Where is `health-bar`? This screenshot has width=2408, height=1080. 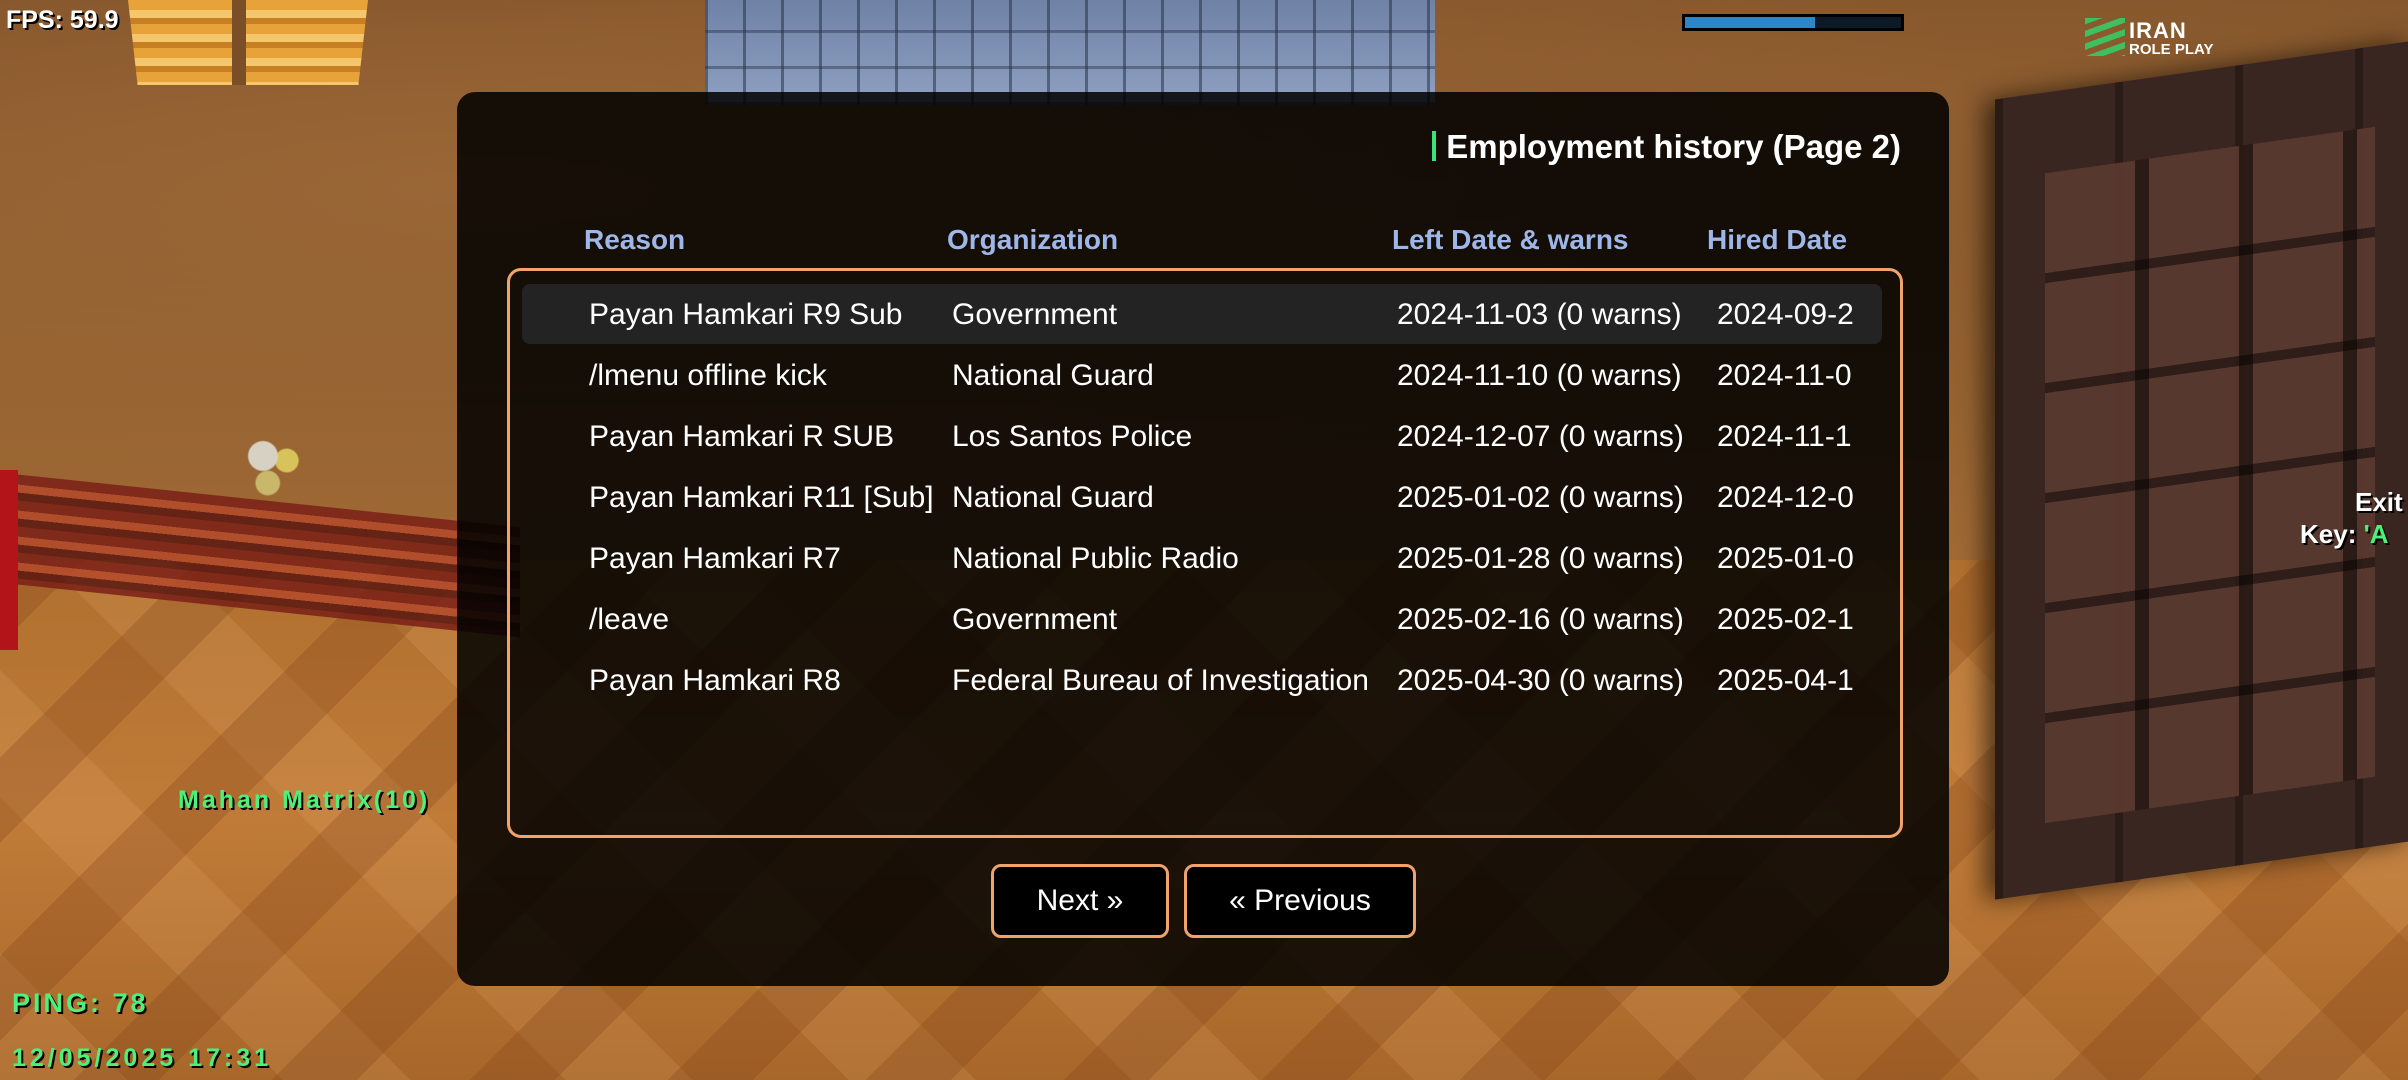
health-bar is located at coordinates (1793, 22).